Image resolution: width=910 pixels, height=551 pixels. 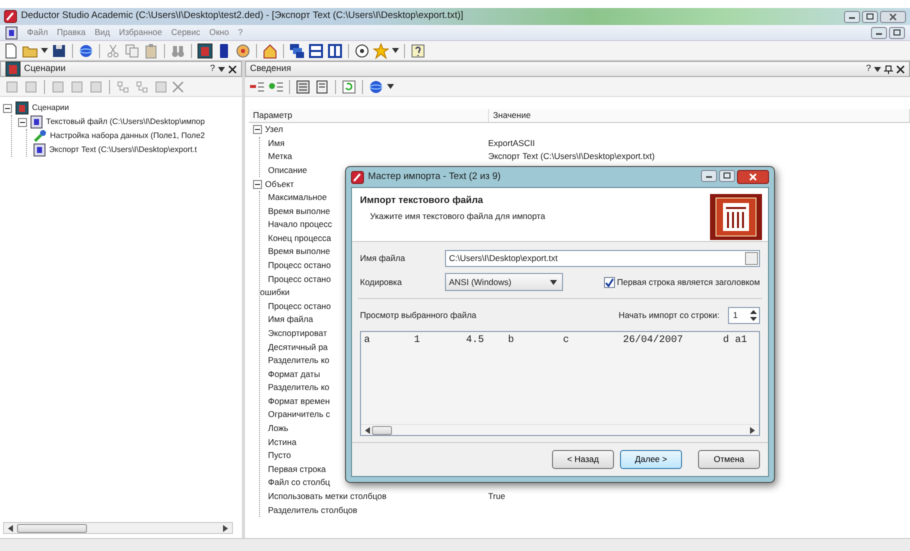 I want to click on parameter-name: Имя файла, so click(x=290, y=319).